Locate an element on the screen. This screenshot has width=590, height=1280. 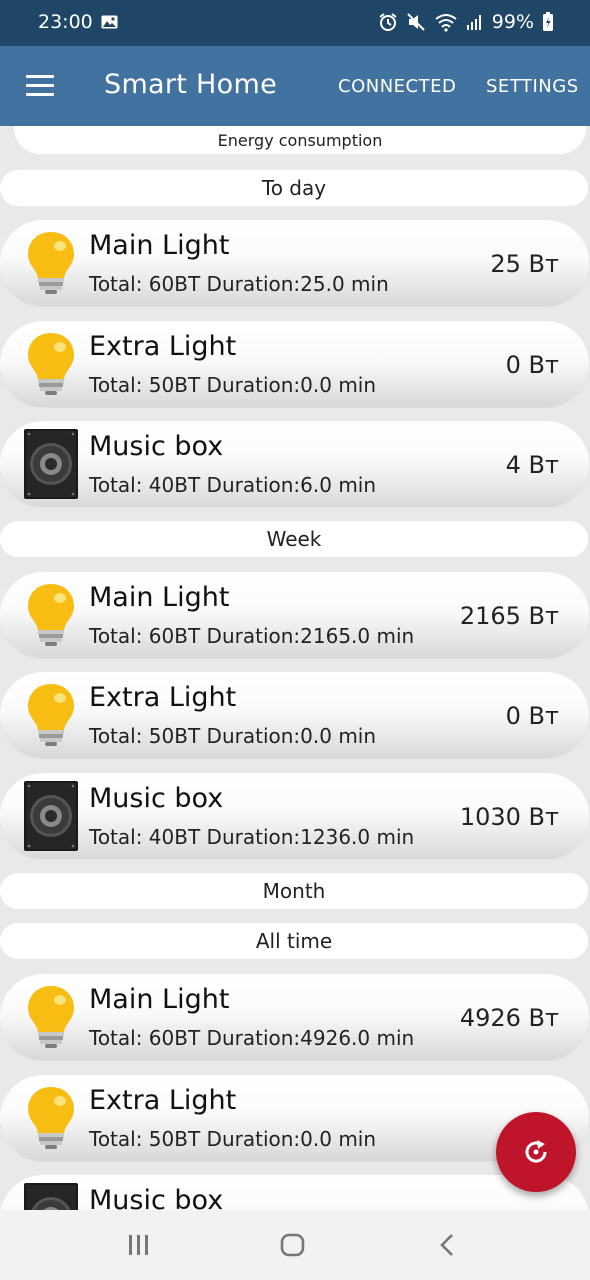
back-icon is located at coordinates (447, 1245).